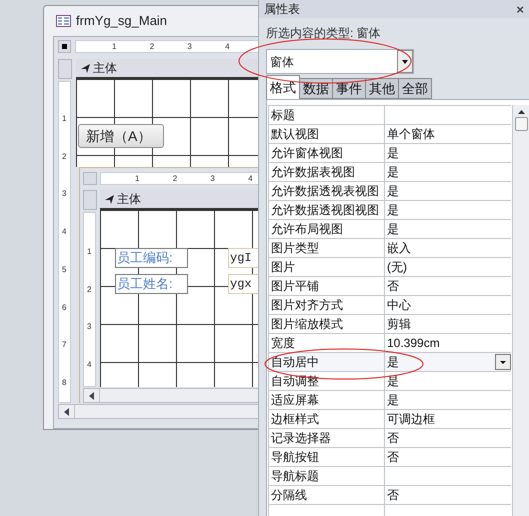 The height and width of the screenshot is (516, 529). I want to click on property-name: 默认视图, so click(327, 134).